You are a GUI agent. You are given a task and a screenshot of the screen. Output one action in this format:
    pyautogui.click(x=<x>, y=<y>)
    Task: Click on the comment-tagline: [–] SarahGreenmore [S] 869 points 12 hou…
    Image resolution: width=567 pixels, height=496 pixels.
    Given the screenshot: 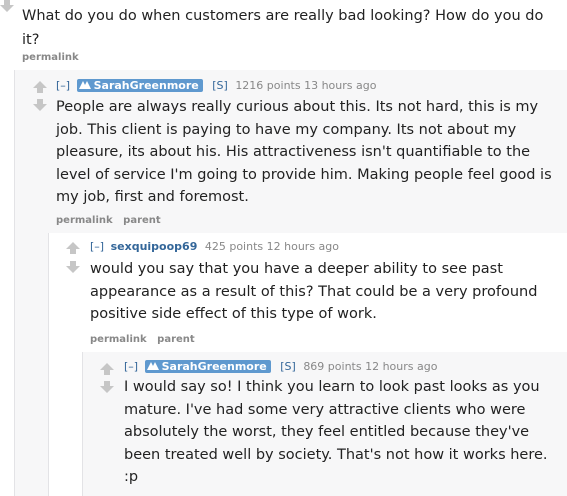 What is the action you would take?
    pyautogui.click(x=280, y=366)
    